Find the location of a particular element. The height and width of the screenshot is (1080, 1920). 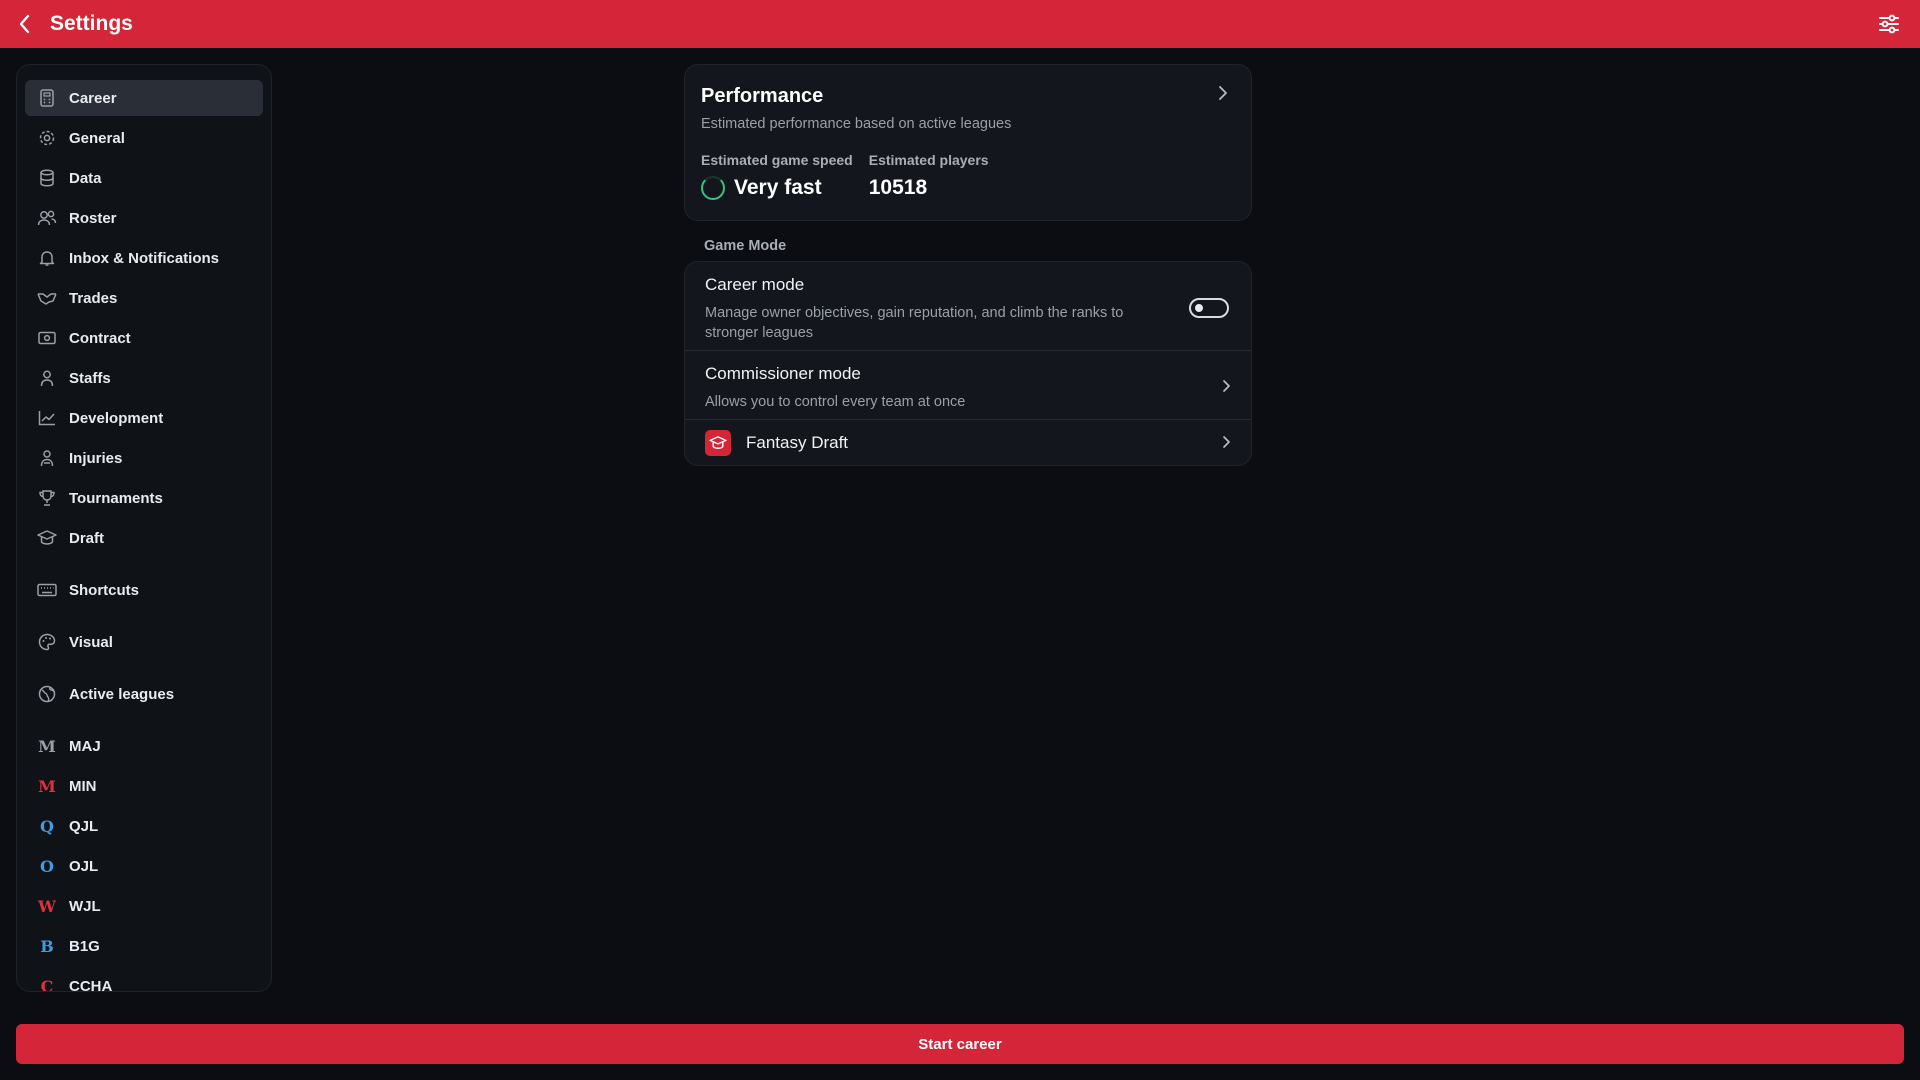

sidebar-item-label: Data is located at coordinates (85, 178).